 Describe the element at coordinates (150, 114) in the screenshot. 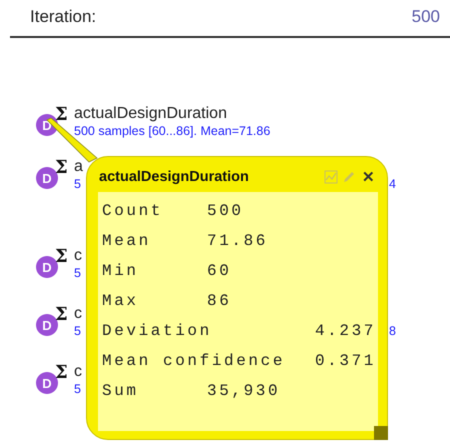

I see `item-name: actualDesignDuration` at that location.